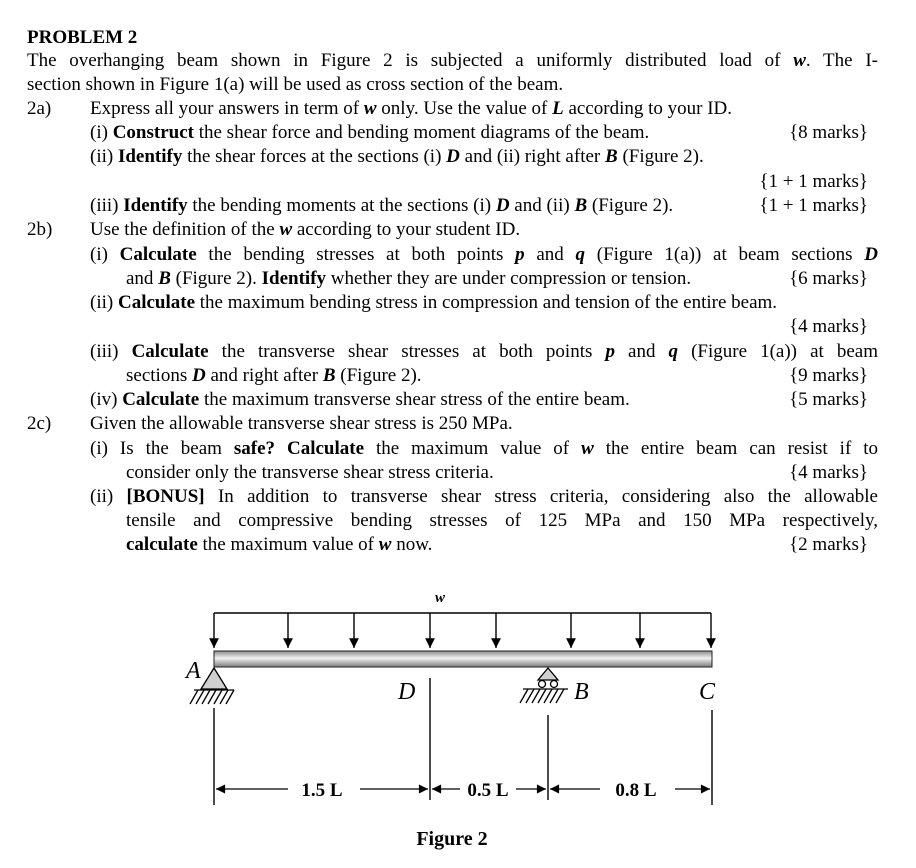  Describe the element at coordinates (635, 790) in the screenshot. I see `dim-bc: 0.8 L` at that location.